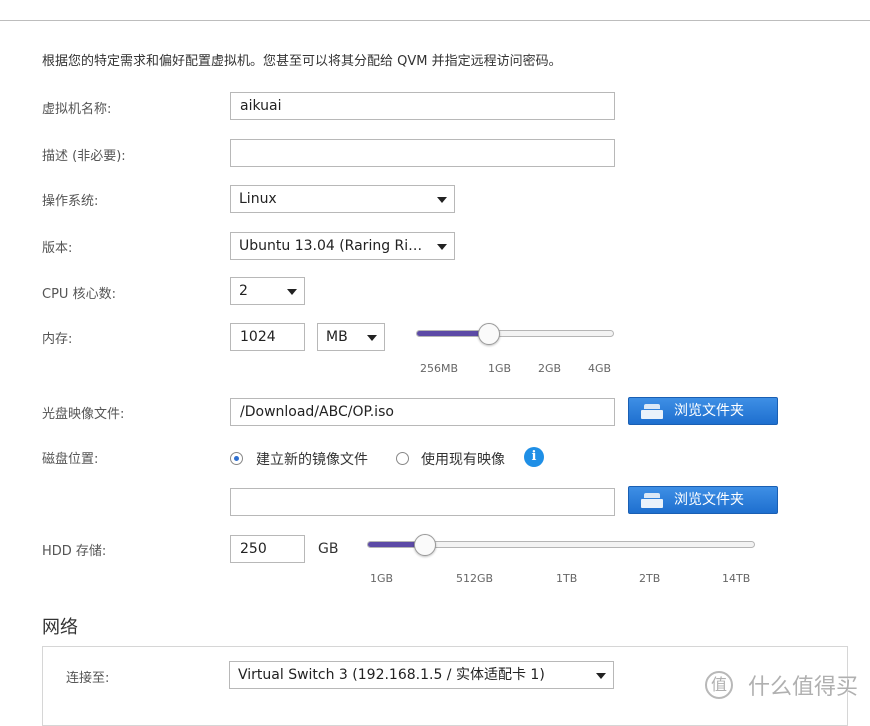 Image resolution: width=870 pixels, height=726 pixels. What do you see at coordinates (391, 675) in the screenshot?
I see `network-switch-value: Virtual Switch 3 (192.168.1.5 / 实体适配卡 1)` at bounding box center [391, 675].